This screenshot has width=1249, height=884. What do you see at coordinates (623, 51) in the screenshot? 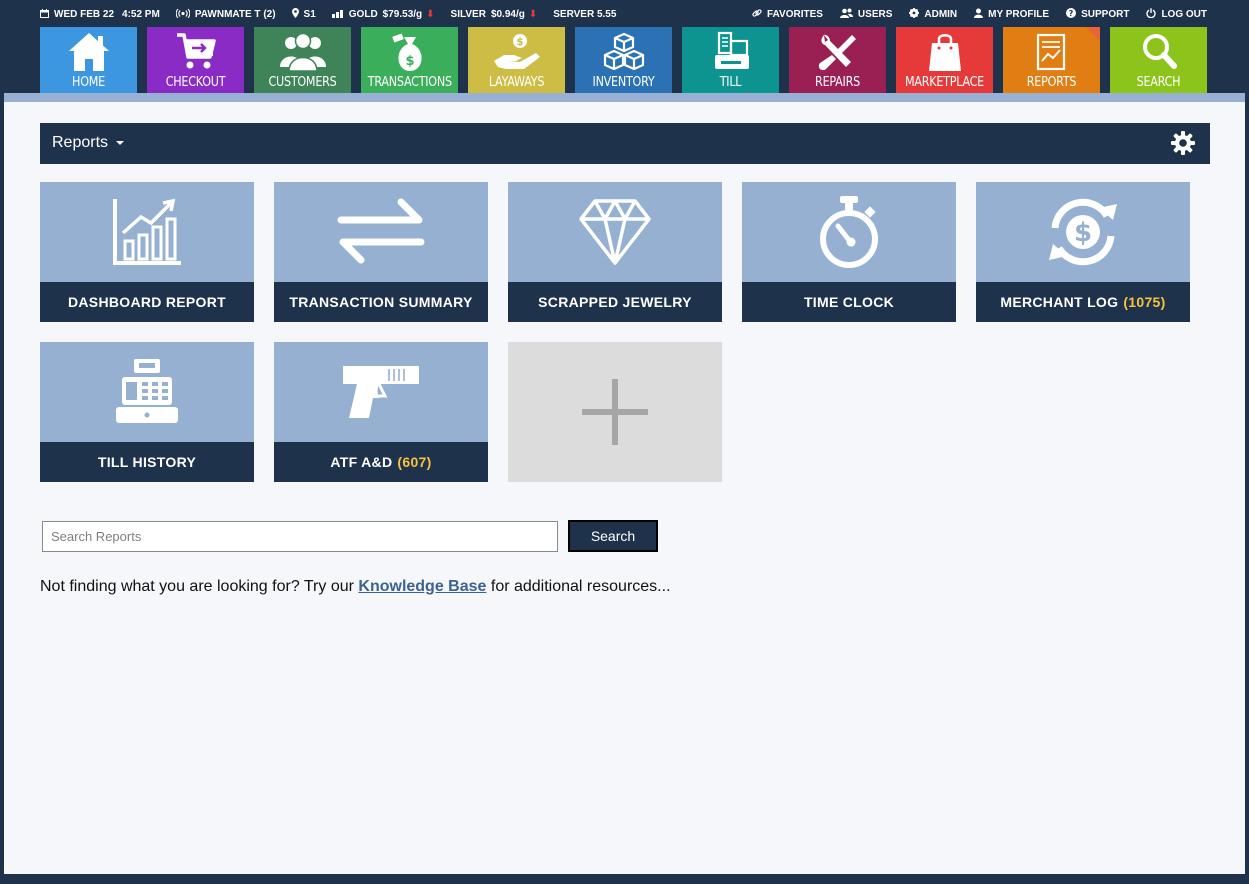
I see `boxes-icon` at bounding box center [623, 51].